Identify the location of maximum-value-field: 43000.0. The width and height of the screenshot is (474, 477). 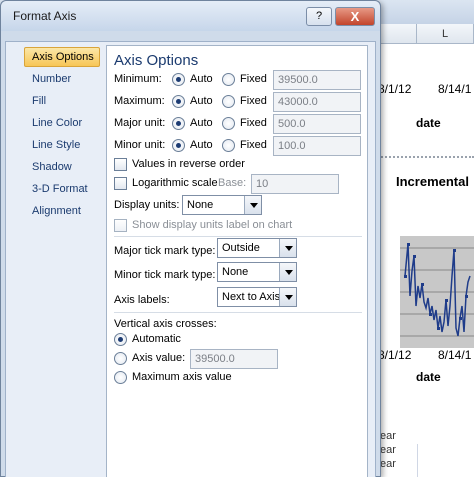
(317, 102).